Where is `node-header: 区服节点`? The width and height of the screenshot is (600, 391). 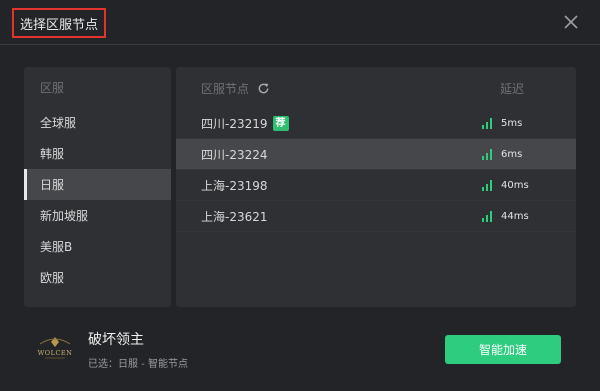 node-header: 区服节点 is located at coordinates (235, 88).